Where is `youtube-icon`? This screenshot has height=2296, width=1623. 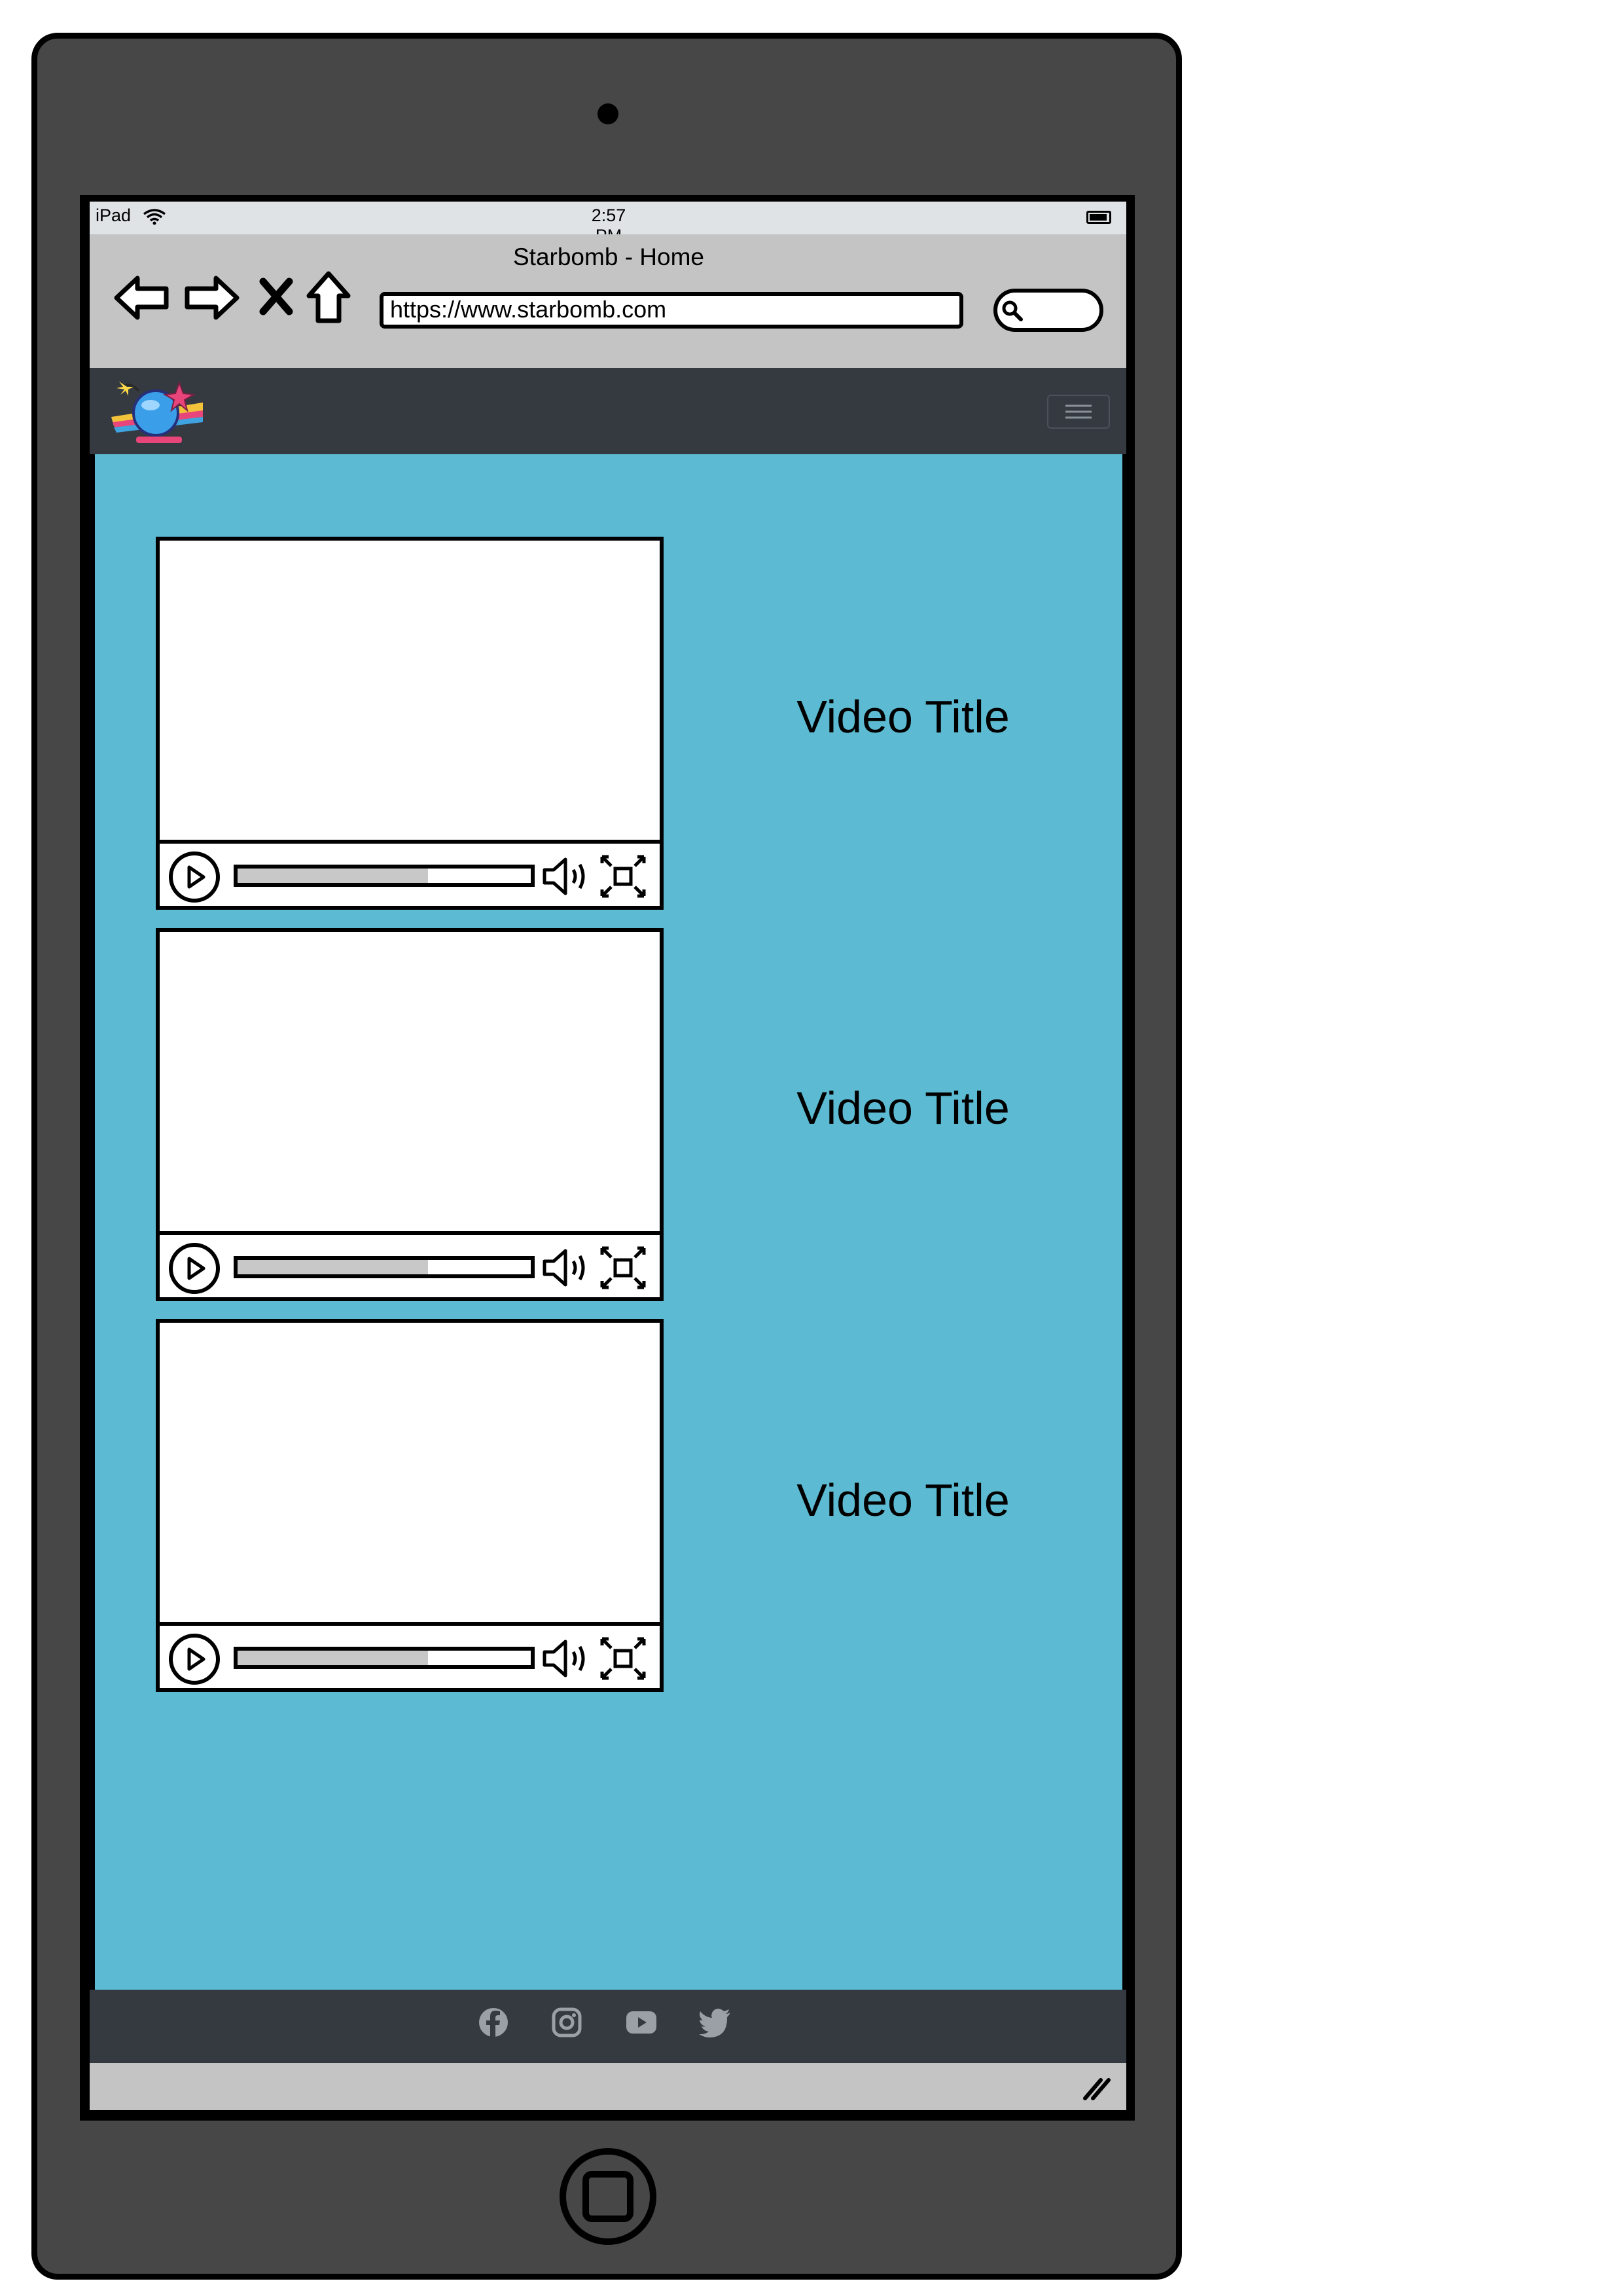 youtube-icon is located at coordinates (641, 2022).